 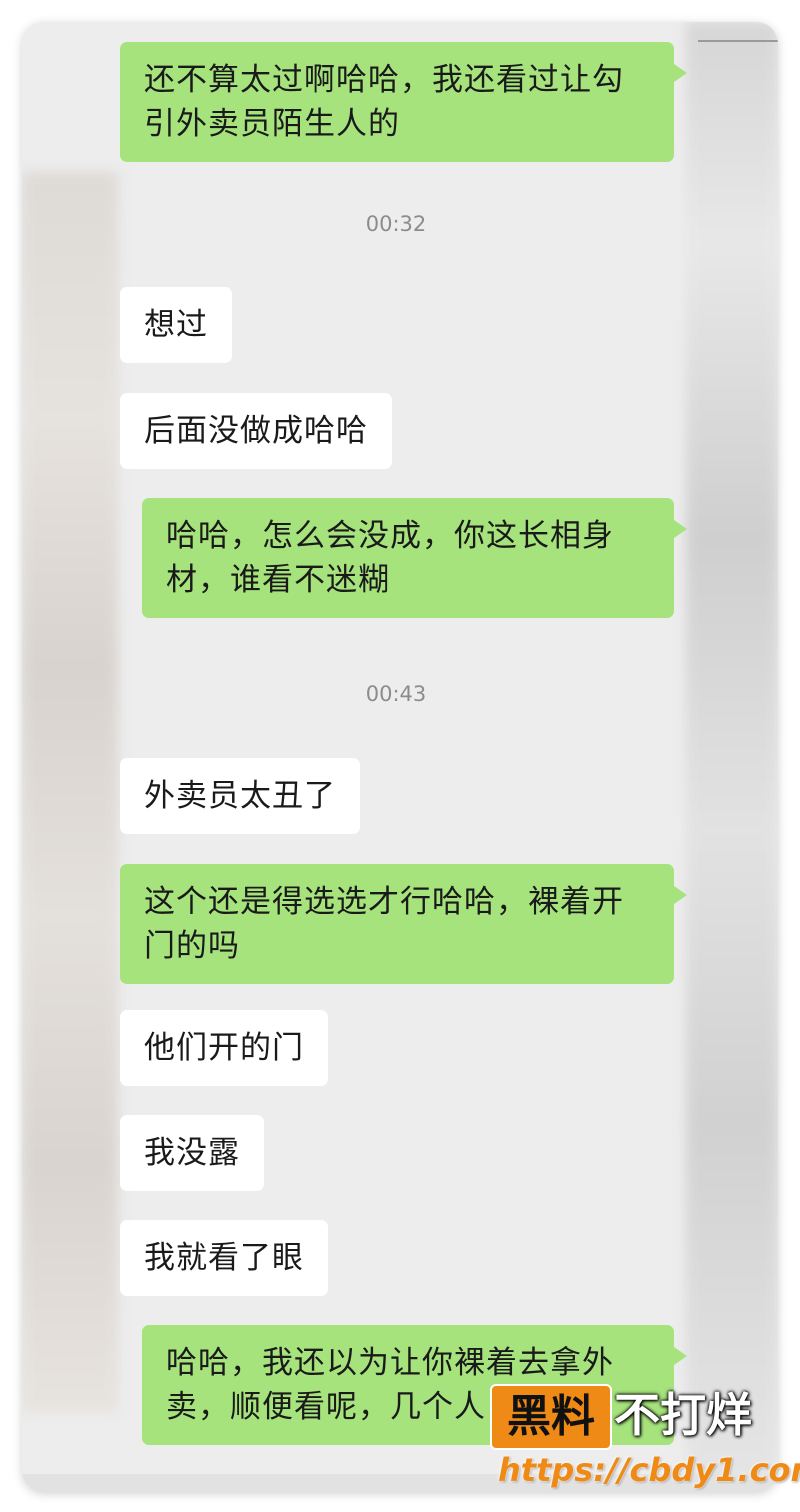 What do you see at coordinates (240, 796) in the screenshot?
I see `incoming-message: 外卖员太丑了` at bounding box center [240, 796].